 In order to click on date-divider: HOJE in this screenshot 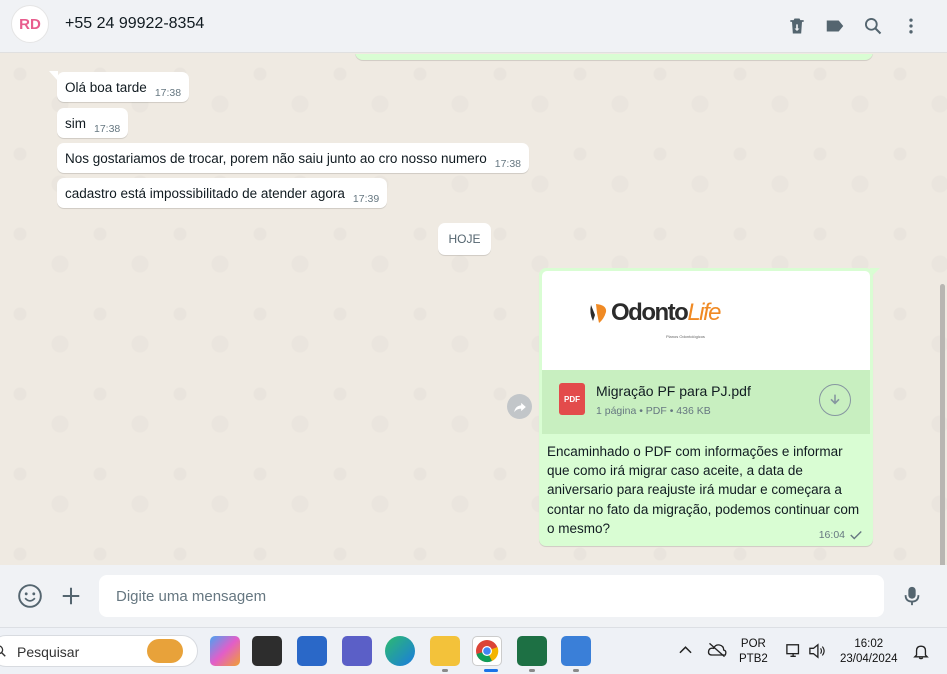, I will do `click(464, 239)`.